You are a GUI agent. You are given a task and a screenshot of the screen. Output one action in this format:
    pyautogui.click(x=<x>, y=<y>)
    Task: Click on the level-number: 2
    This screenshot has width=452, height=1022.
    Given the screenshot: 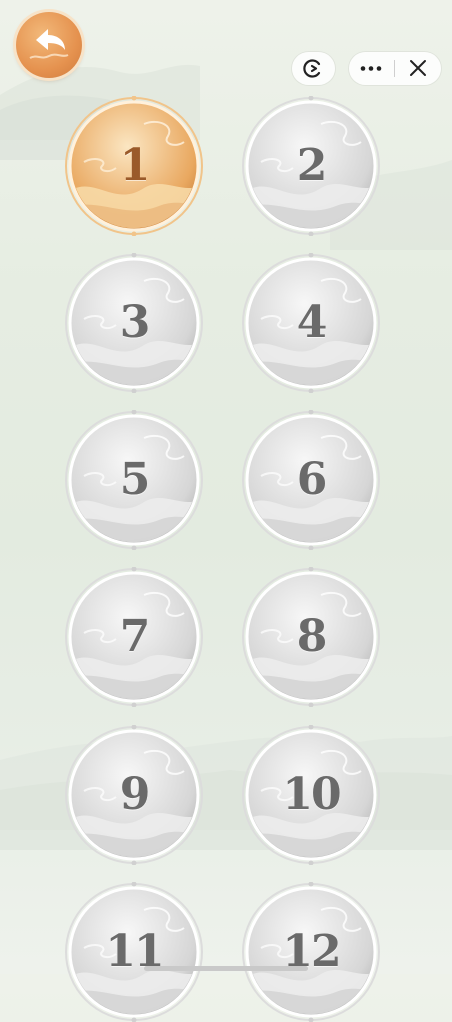 What is the action you would take?
    pyautogui.click(x=311, y=166)
    